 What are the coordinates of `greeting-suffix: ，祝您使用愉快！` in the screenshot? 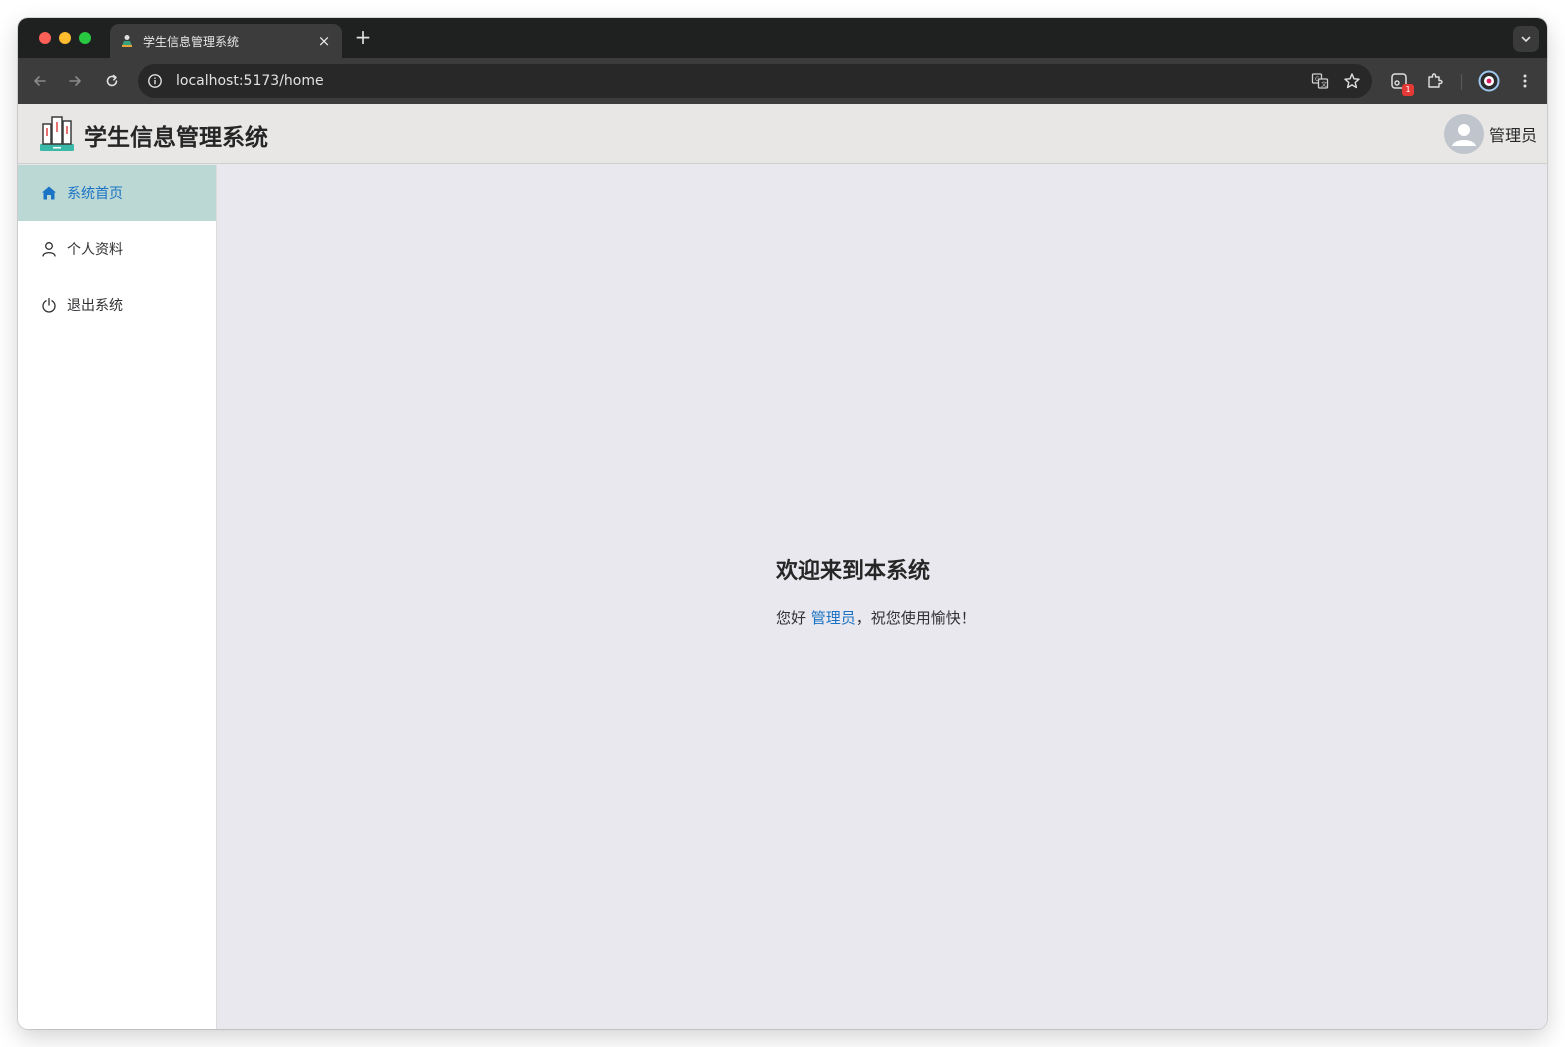 It's located at (915, 618).